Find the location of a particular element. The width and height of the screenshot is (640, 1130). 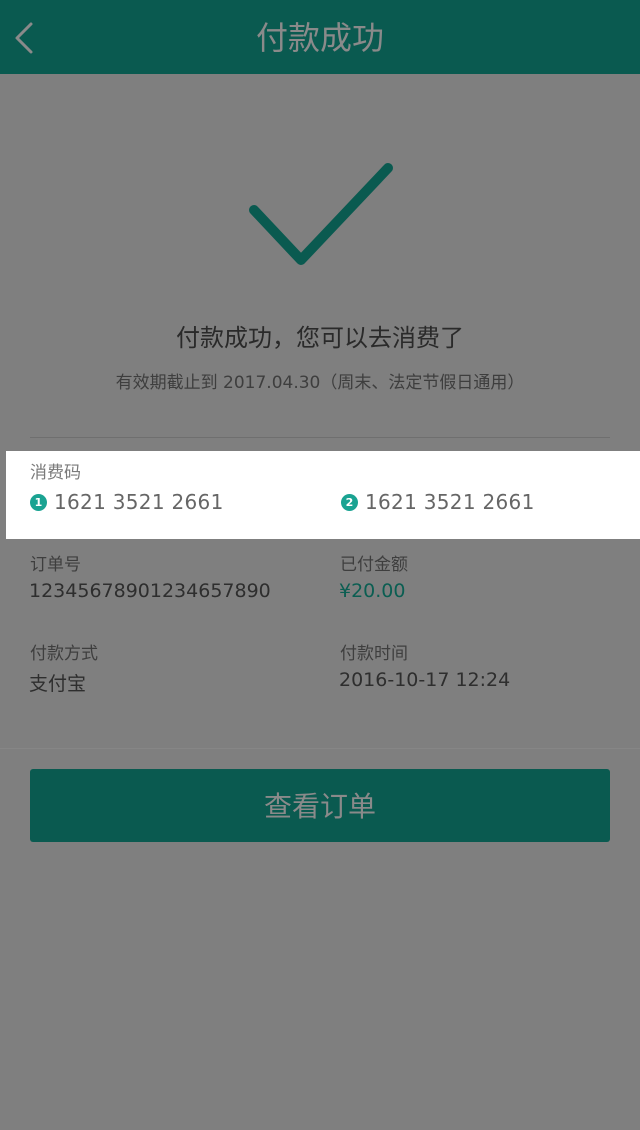

consumption-code-item: 2 1621 3521 2661 is located at coordinates (438, 502).